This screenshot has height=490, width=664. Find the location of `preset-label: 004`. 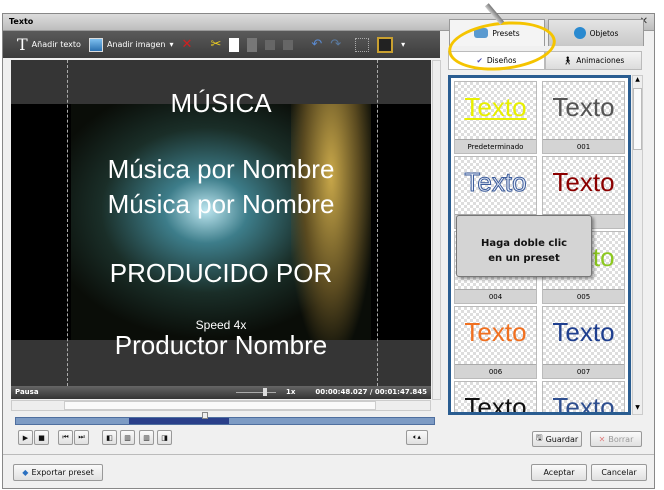

preset-label: 004 is located at coordinates (495, 296).